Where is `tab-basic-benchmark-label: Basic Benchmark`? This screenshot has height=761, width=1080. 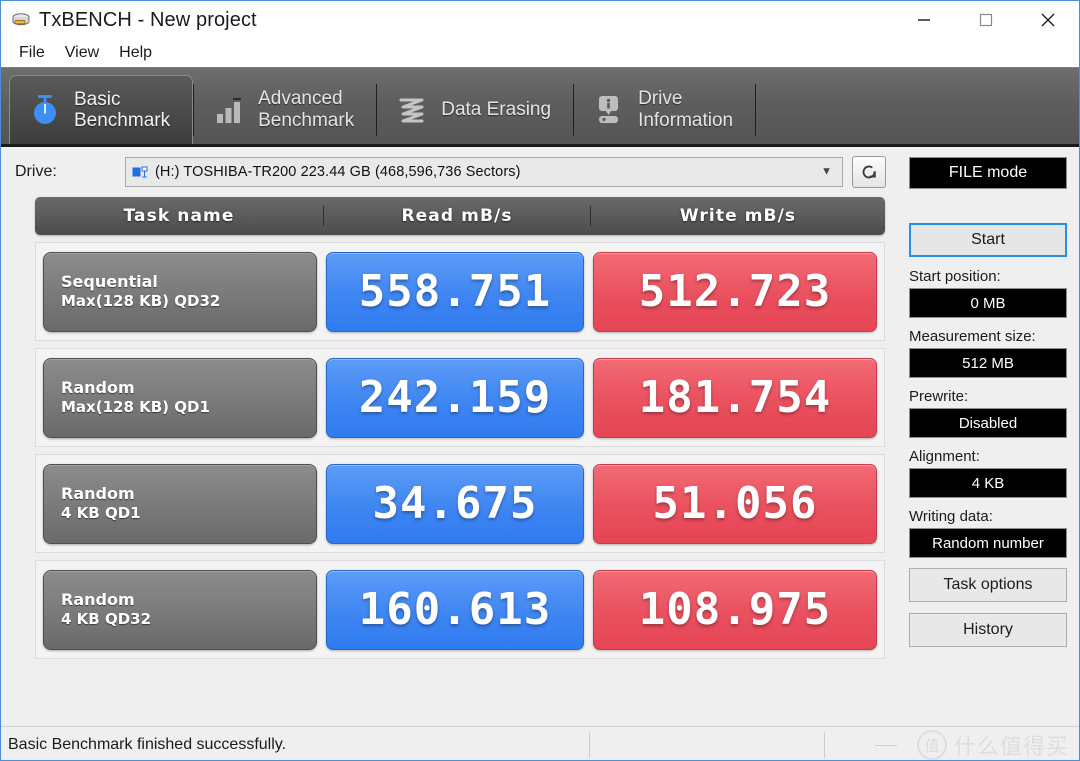 tab-basic-benchmark-label: Basic Benchmark is located at coordinates (122, 109).